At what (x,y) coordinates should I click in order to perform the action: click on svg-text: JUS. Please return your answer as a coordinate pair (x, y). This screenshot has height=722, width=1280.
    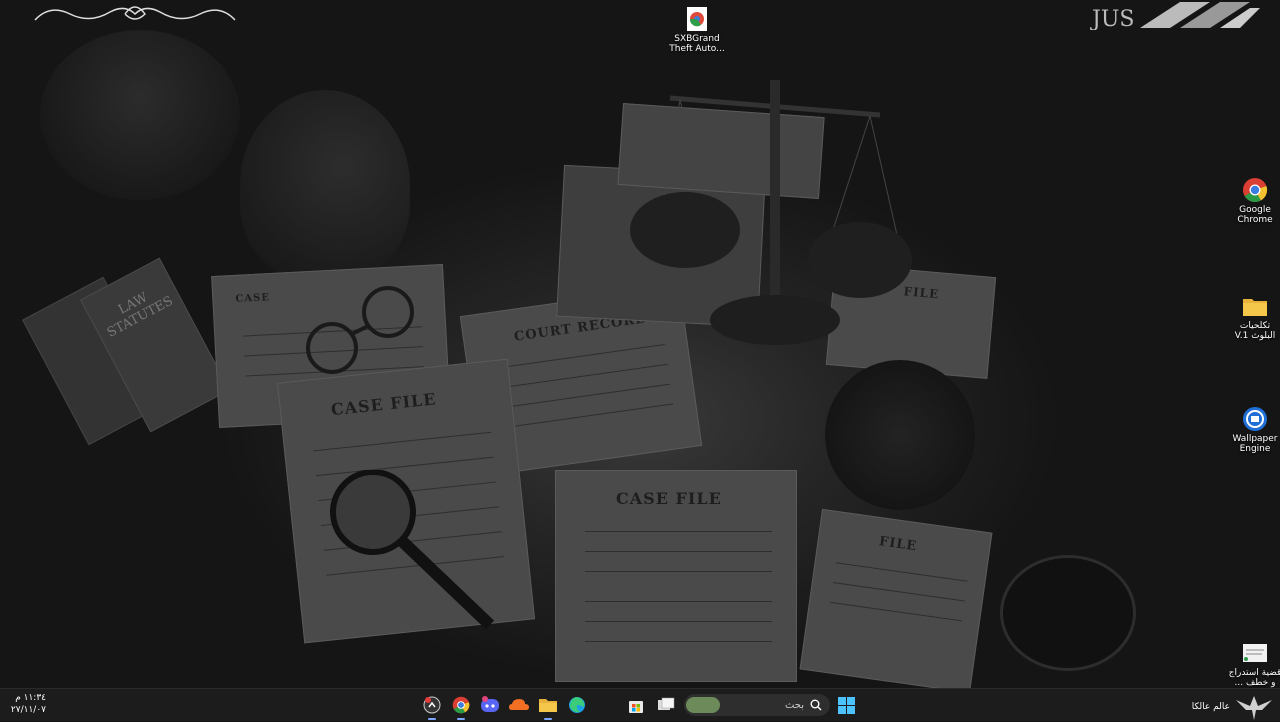
    Looking at the image, I should click on (1112, 18).